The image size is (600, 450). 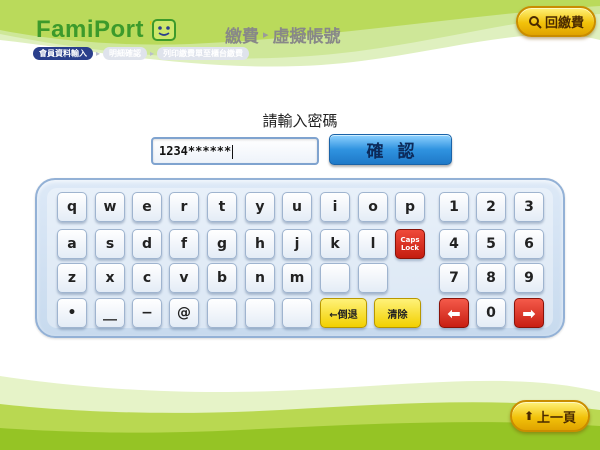 I want to click on numpad-key-9: 9, so click(x=529, y=278).